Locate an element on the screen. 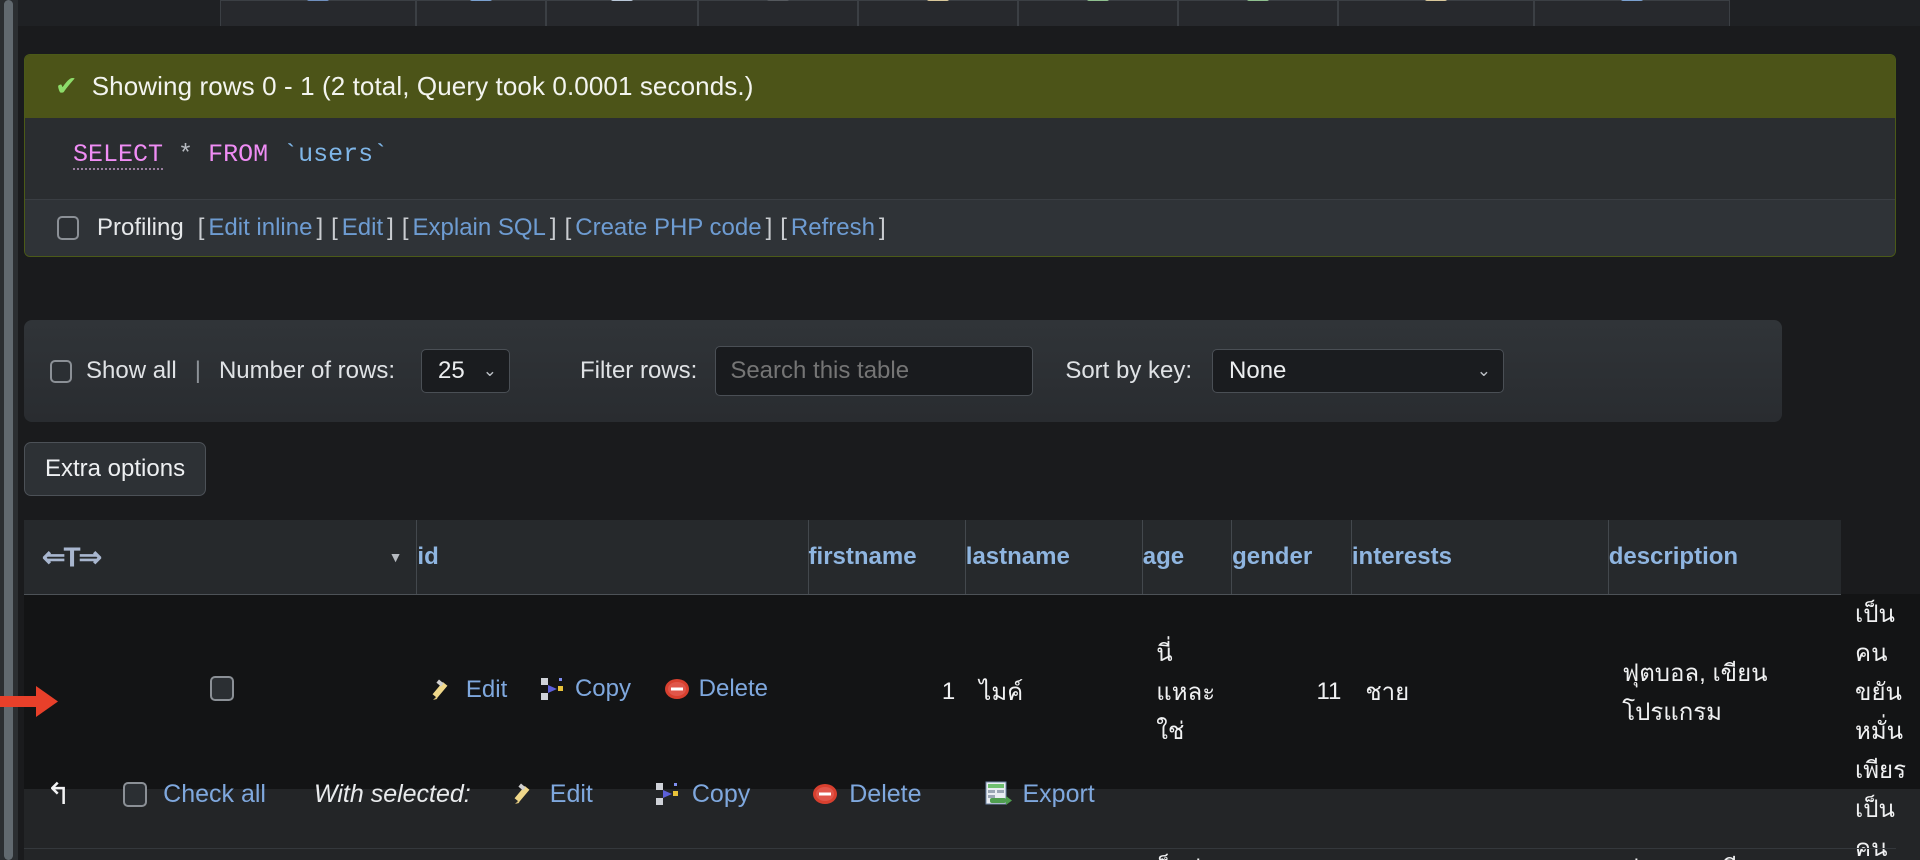 The width and height of the screenshot is (1920, 860). sql-icon is located at coordinates (622, 0).